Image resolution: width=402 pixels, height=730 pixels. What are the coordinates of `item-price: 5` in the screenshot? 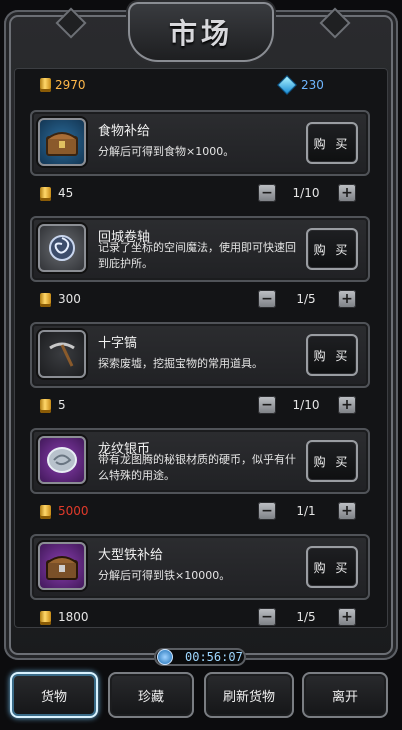 It's located at (62, 405).